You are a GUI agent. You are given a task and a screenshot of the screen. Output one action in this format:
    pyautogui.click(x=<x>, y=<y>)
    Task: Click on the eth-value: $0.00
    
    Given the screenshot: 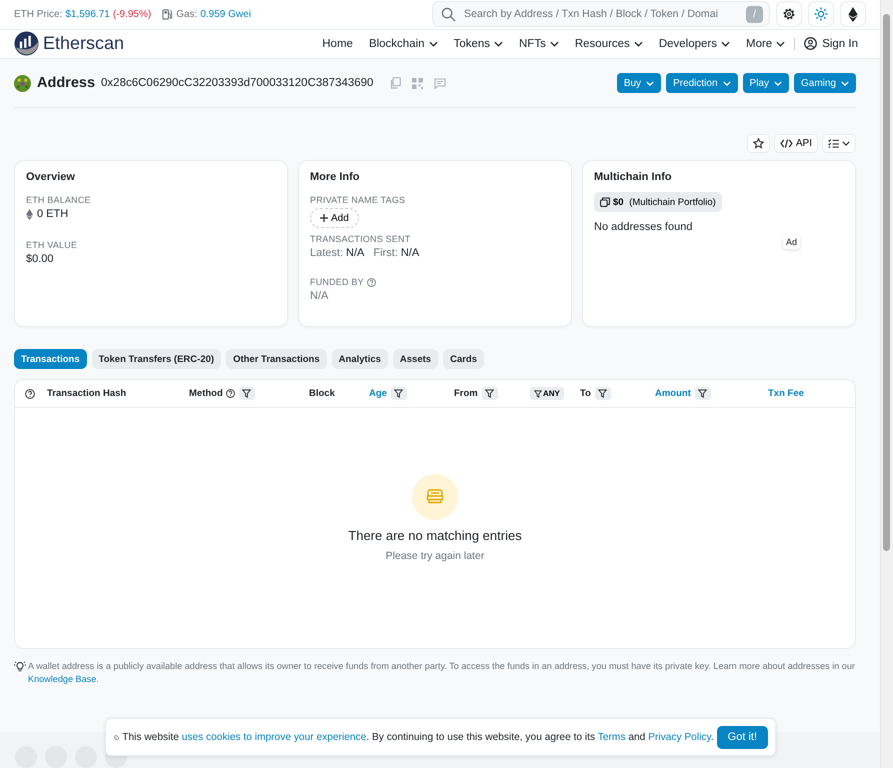 What is the action you would take?
    pyautogui.click(x=40, y=259)
    